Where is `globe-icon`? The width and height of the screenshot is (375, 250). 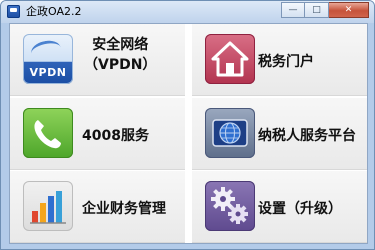
globe-icon is located at coordinates (230, 133).